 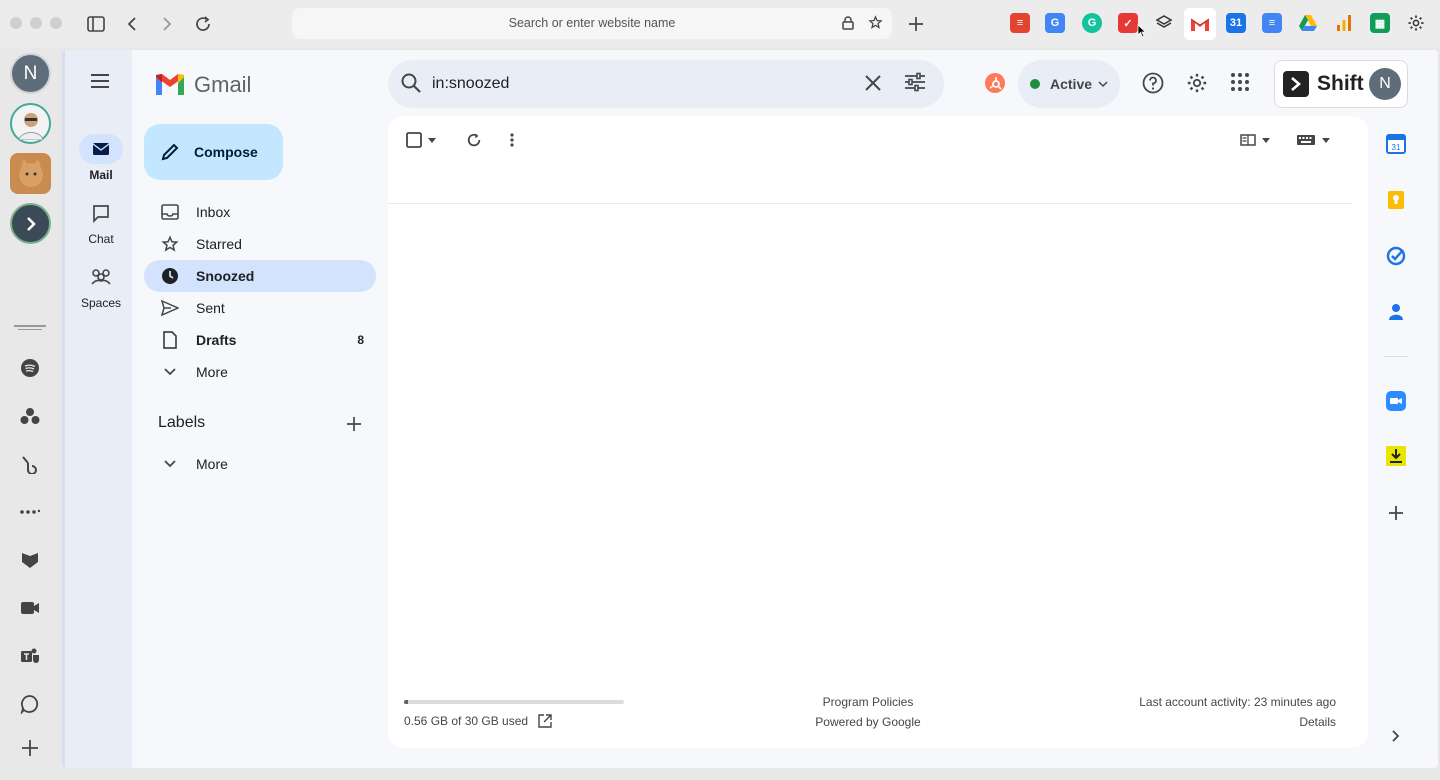 I want to click on close-window-button, so click(x=16, y=23).